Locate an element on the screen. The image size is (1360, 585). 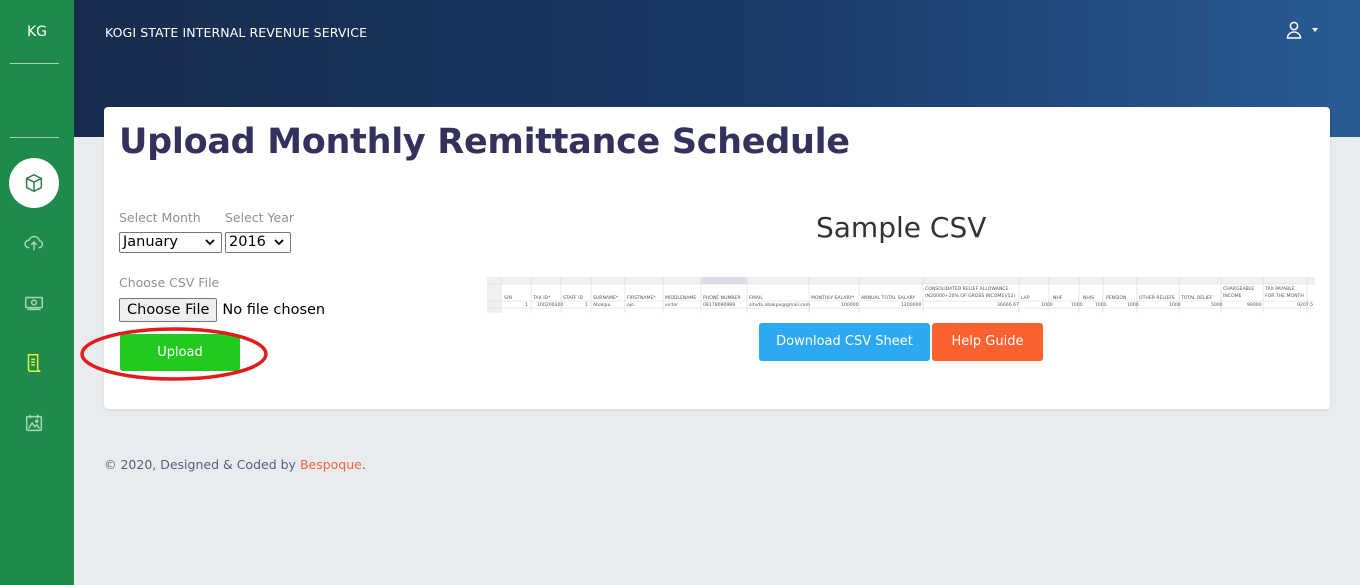
svg-text: 1200000 is located at coordinates (911, 305).